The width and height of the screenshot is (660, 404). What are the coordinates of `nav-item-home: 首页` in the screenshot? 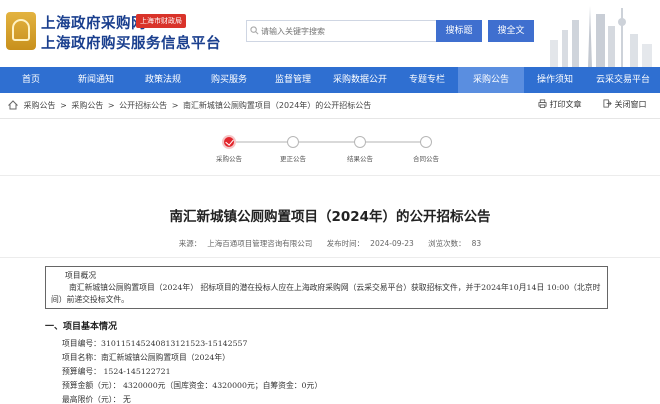 It's located at (31, 80).